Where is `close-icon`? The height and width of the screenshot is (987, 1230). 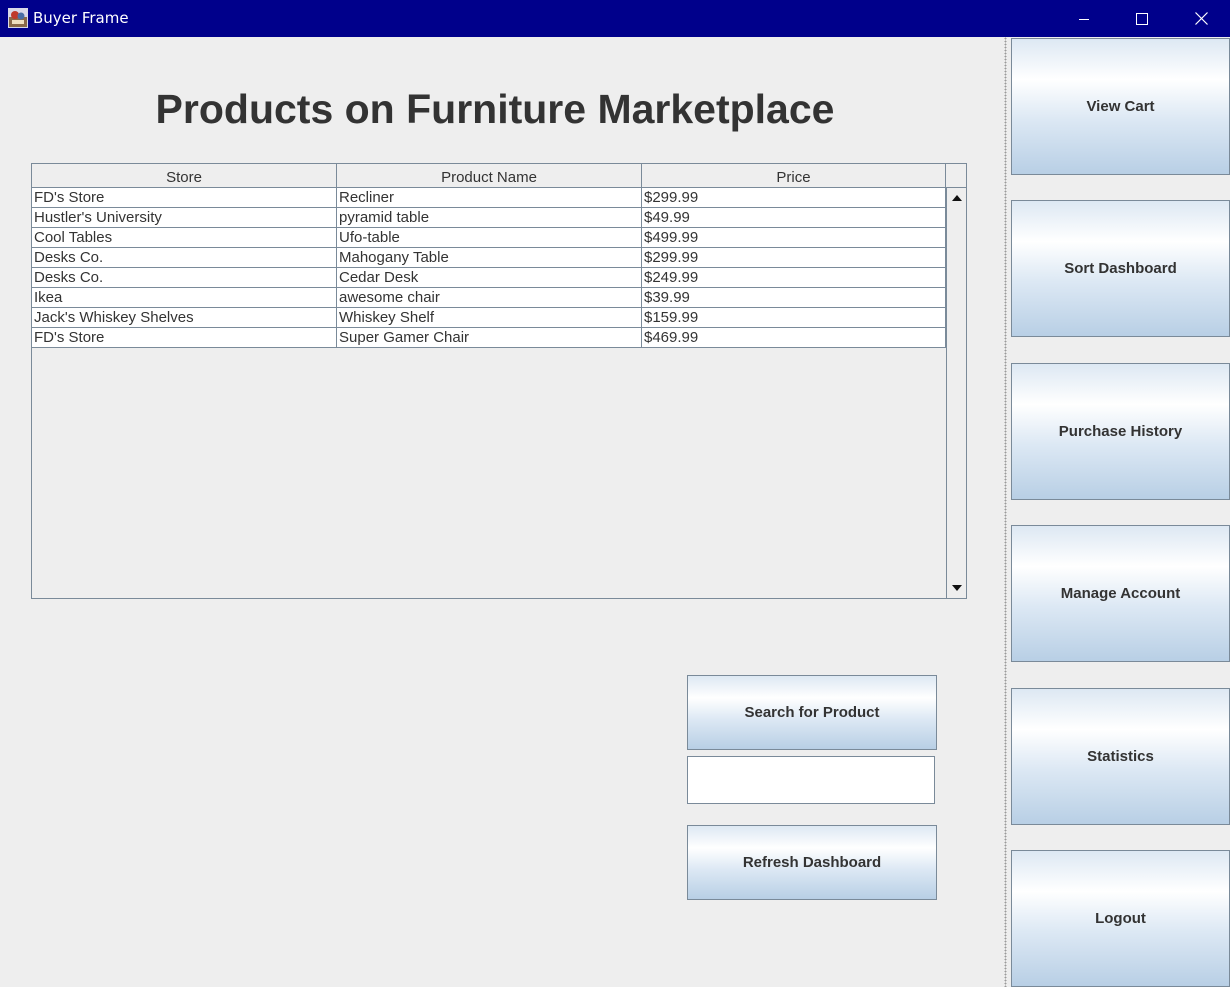 close-icon is located at coordinates (1201, 18).